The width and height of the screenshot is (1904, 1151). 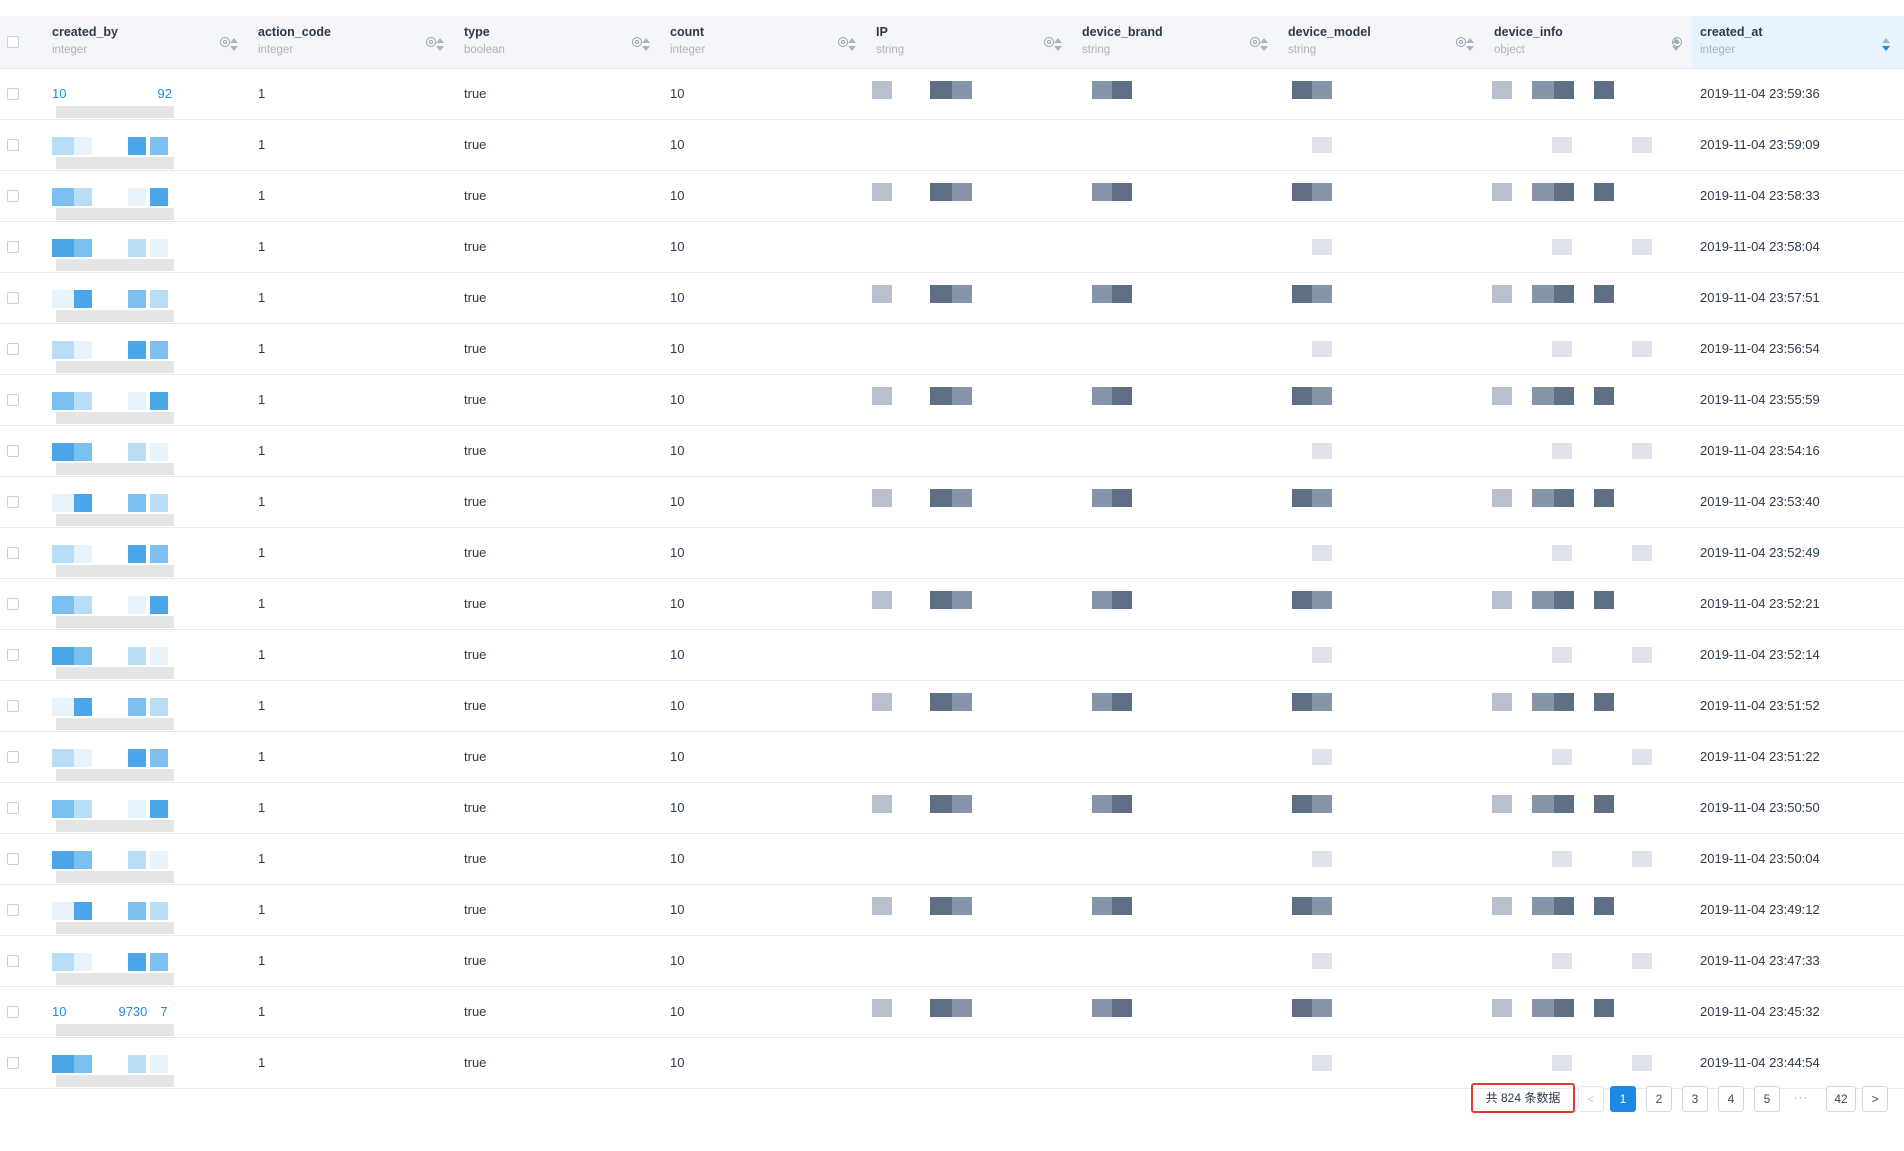 I want to click on table-row: 10 9730 7 1 true 10 2019-11-04 23:45:32, so click(x=952, y=1012).